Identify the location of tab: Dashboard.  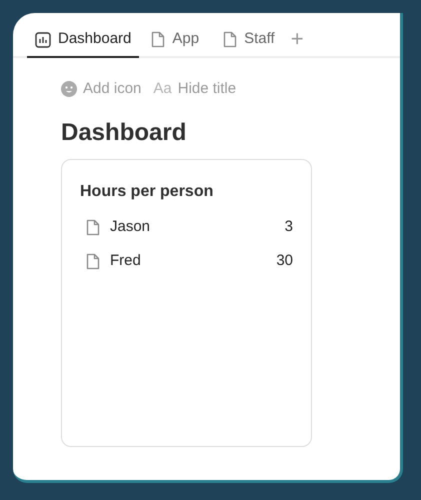
(83, 40).